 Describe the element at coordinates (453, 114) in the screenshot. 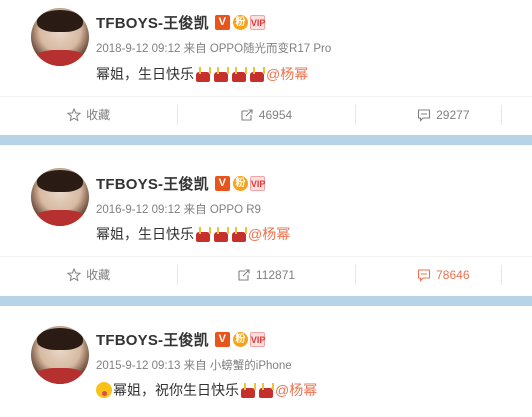

I see `comment-count: 29277` at that location.